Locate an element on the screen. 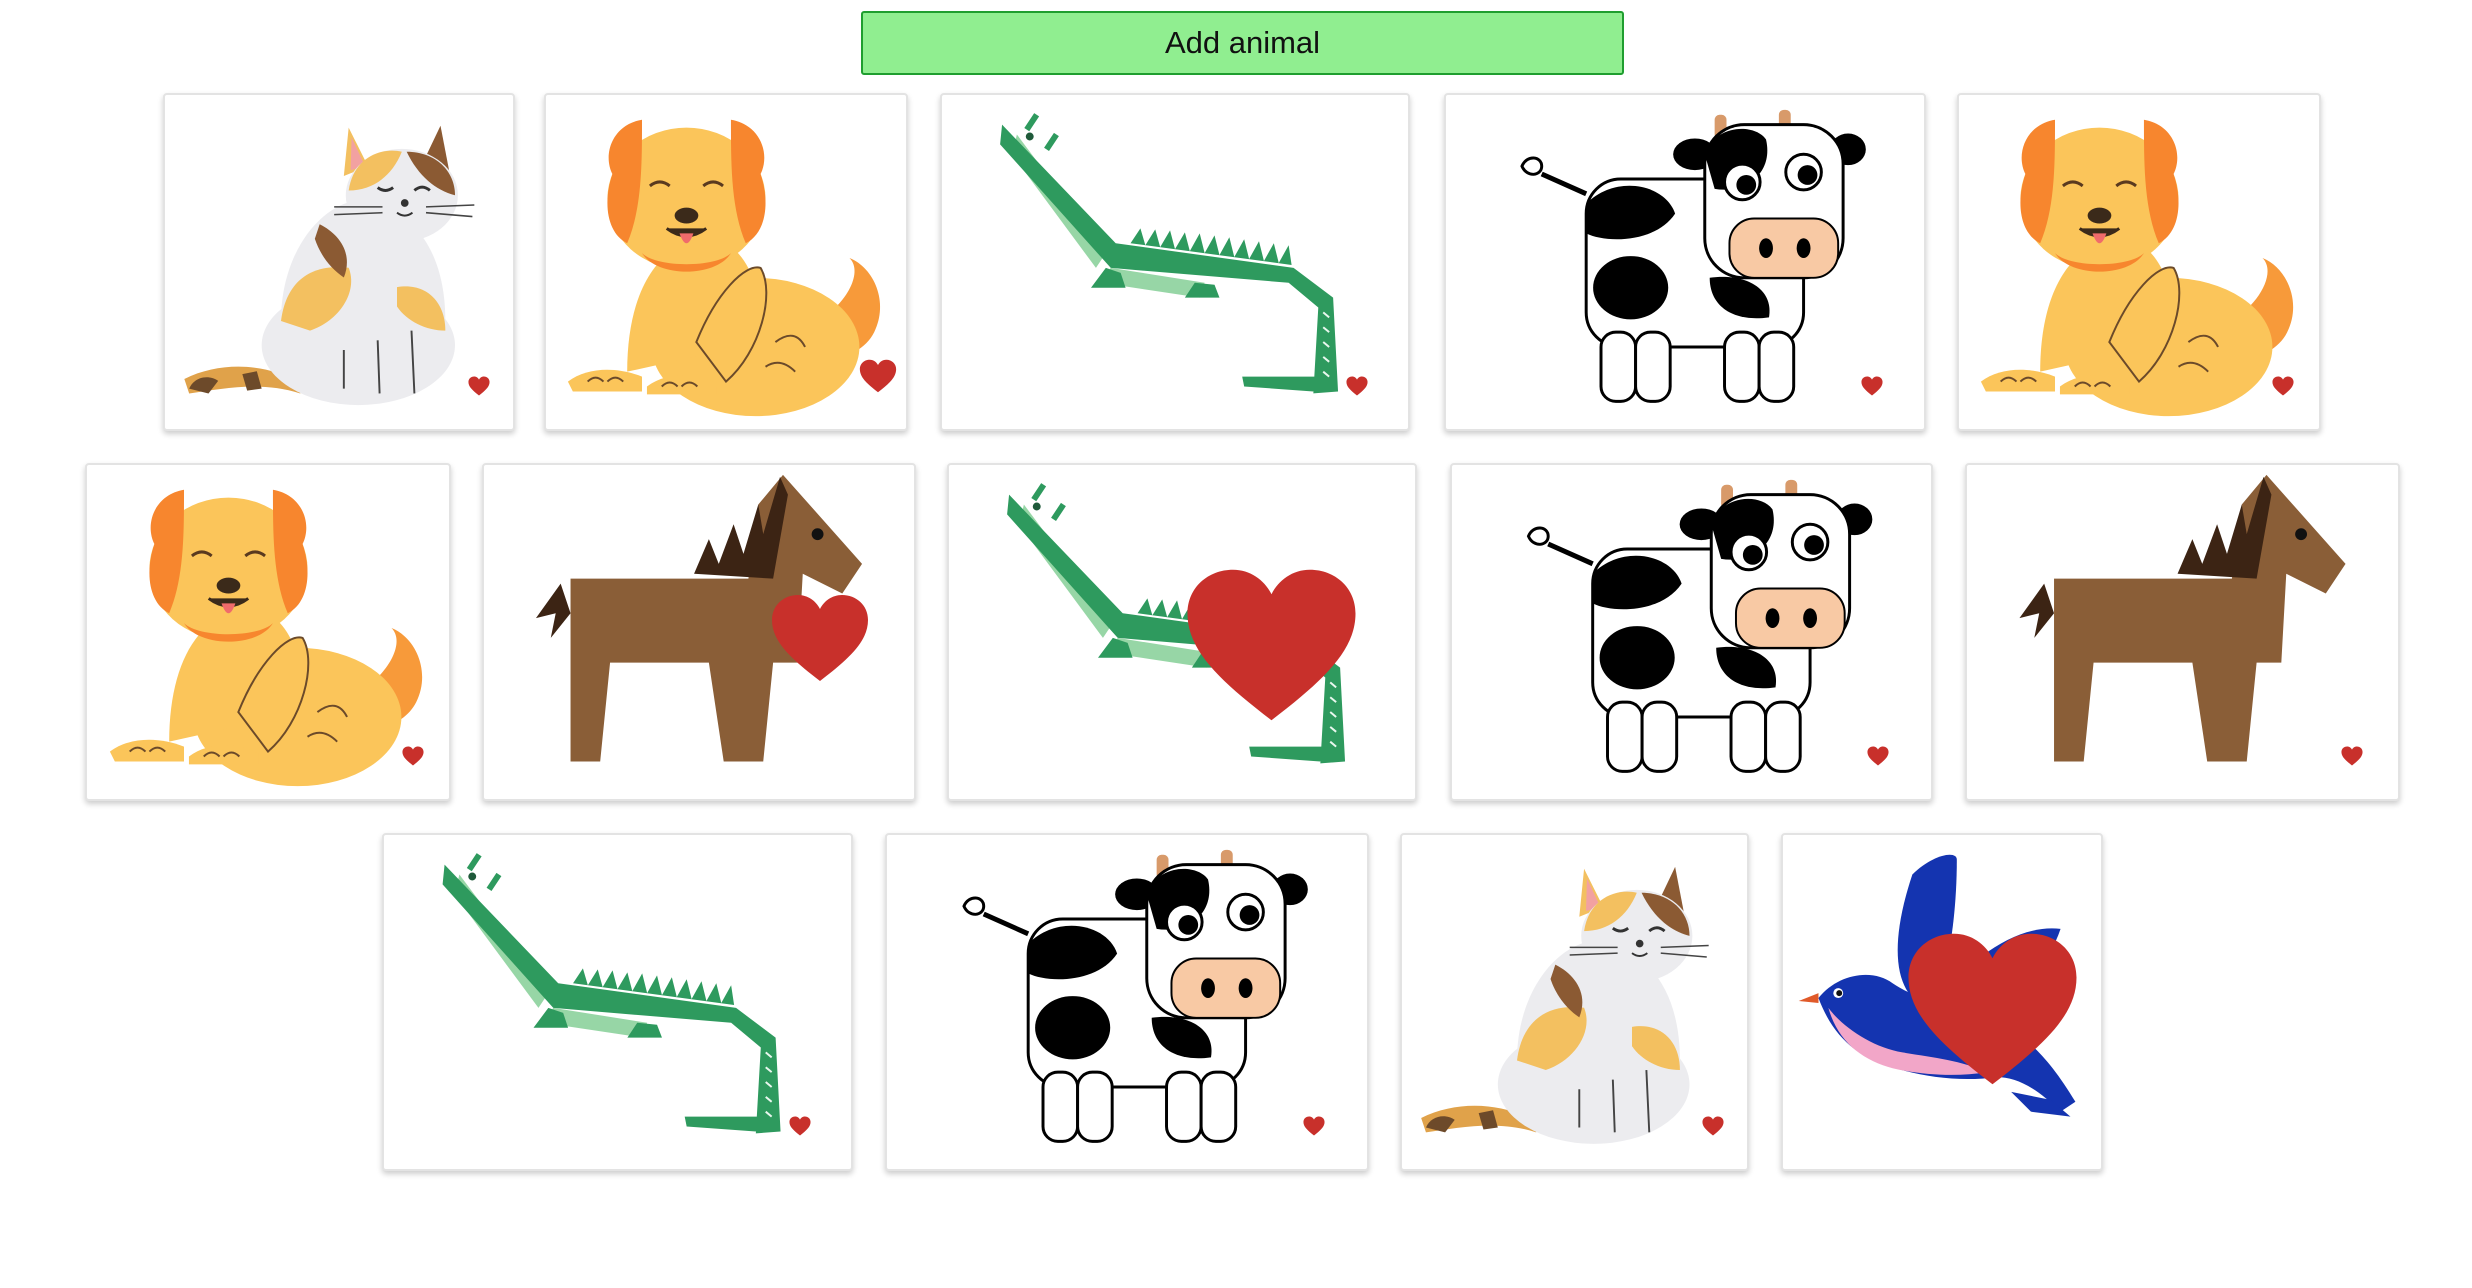 This screenshot has height=1288, width=2472. horse-icon is located at coordinates (2182, 632).